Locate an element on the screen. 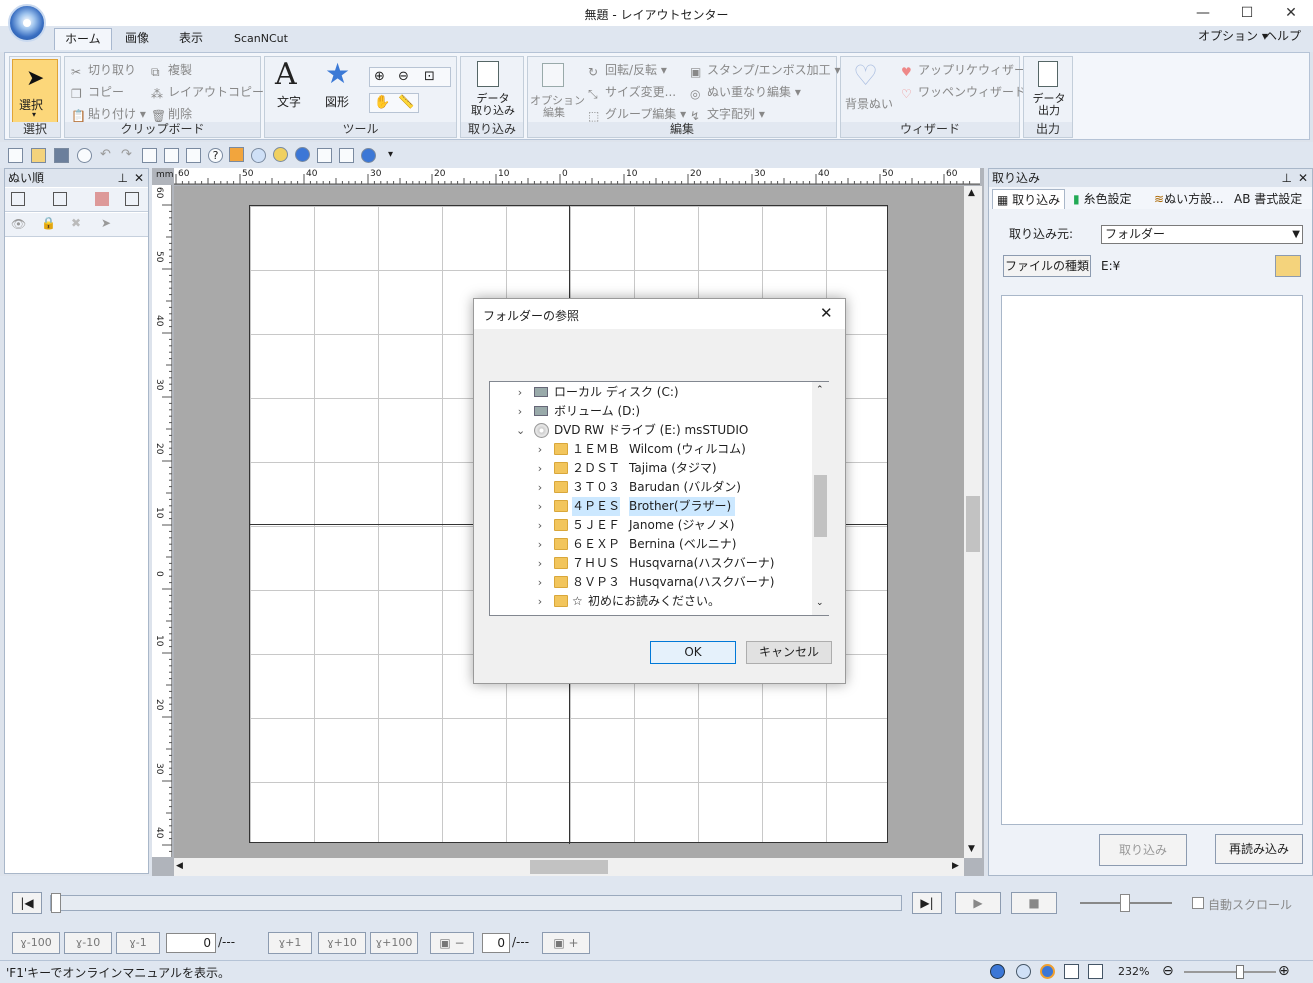 This screenshot has height=983, width=1313. tab-import: ▦ 取り込み is located at coordinates (1029, 199).